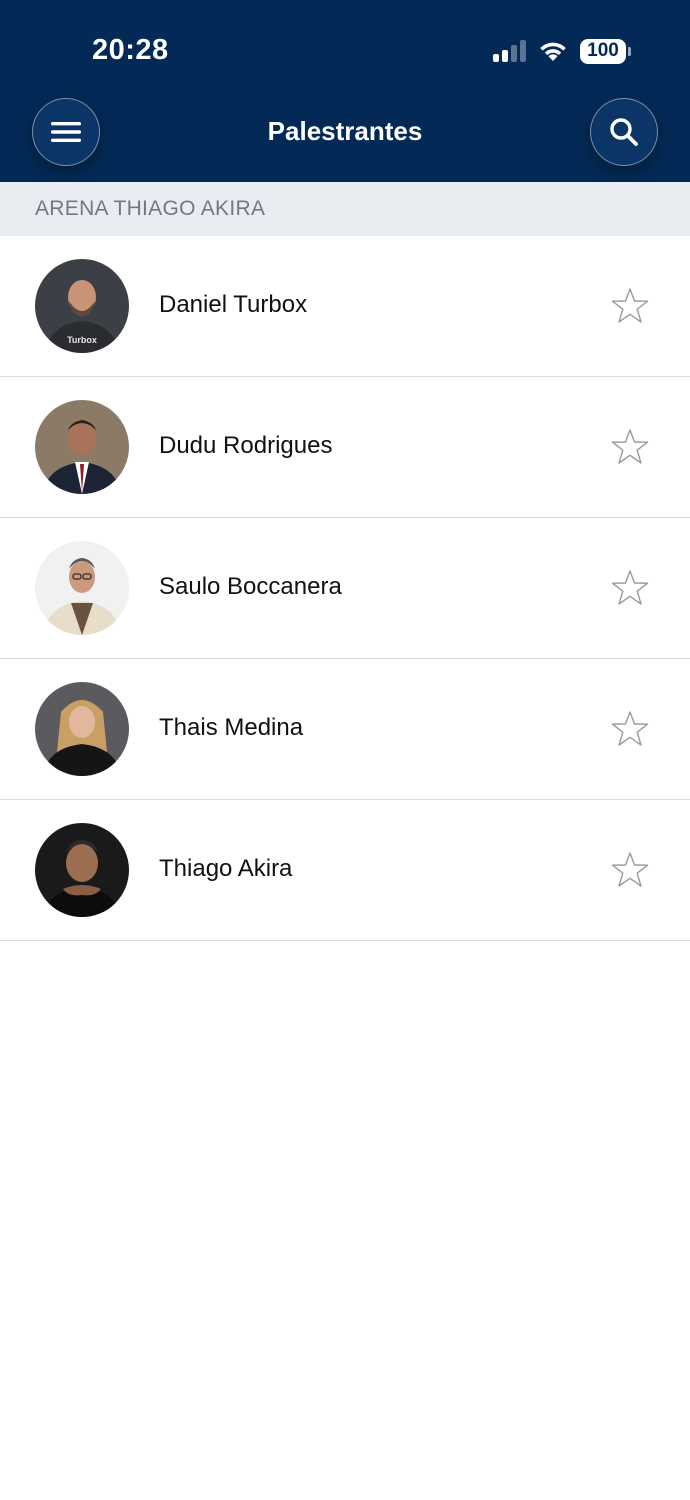 The height and width of the screenshot is (1500, 690). What do you see at coordinates (82, 340) in the screenshot?
I see `svg-text: Turbox` at bounding box center [82, 340].